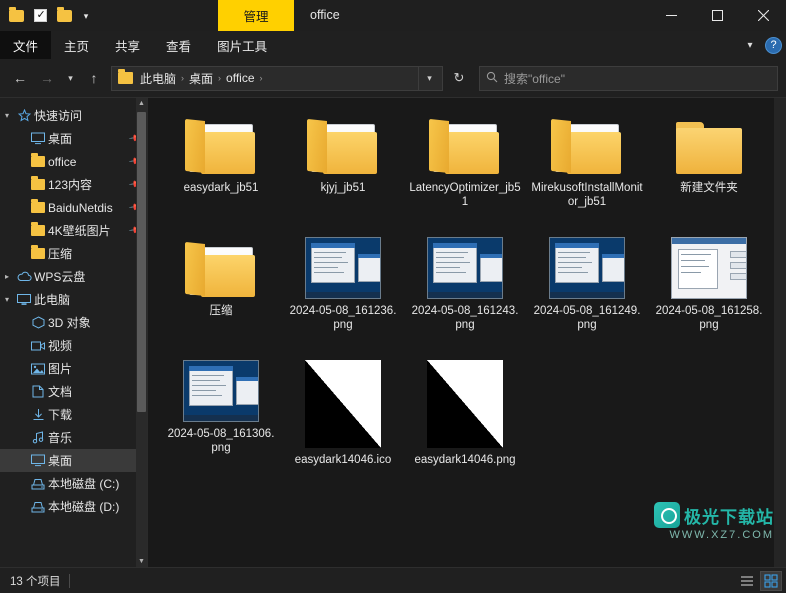 The width and height of the screenshot is (786, 593). Describe the element at coordinates (459, 78) in the screenshot. I see `refresh-button: ↻` at that location.